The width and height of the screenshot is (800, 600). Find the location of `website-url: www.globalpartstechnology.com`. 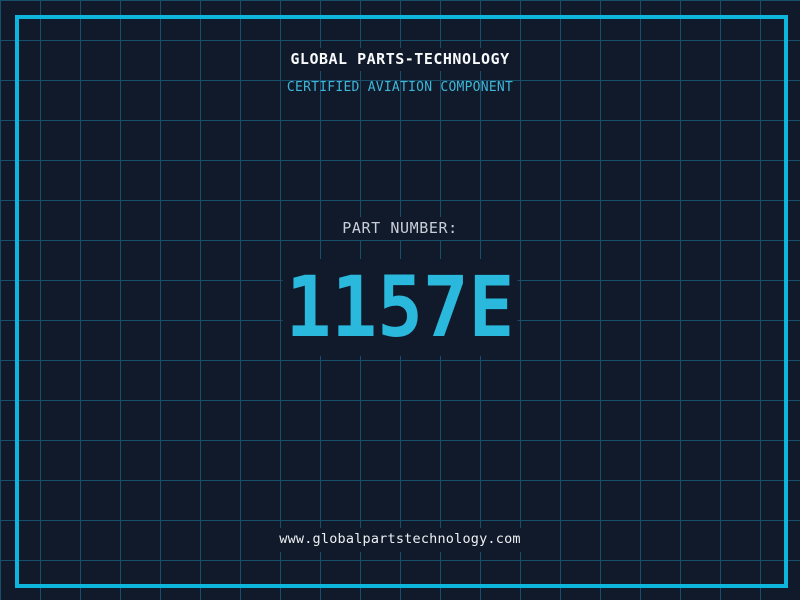

website-url: www.globalpartstechnology.com is located at coordinates (400, 540).